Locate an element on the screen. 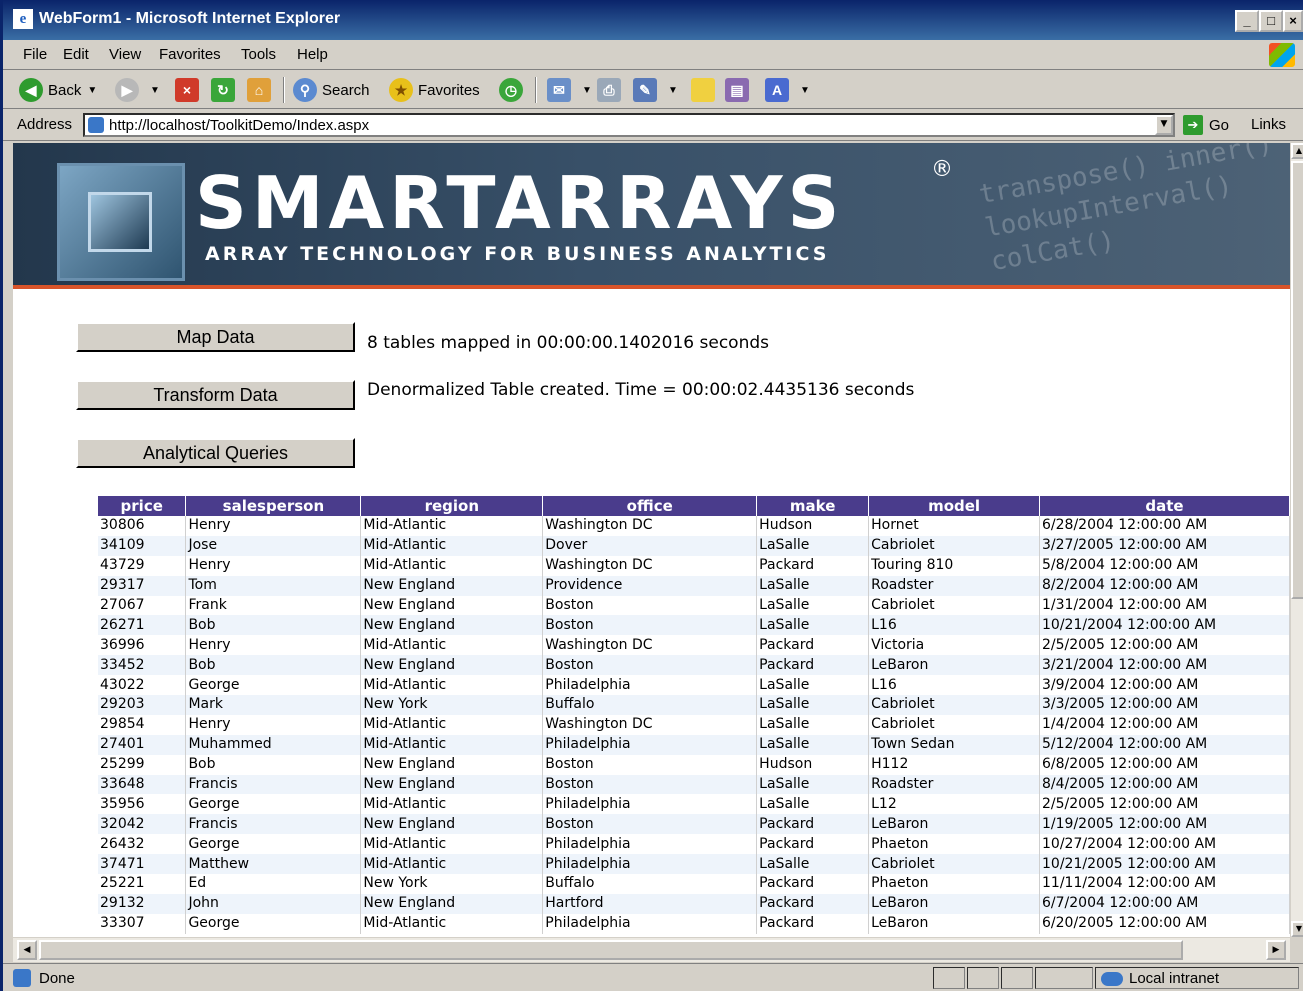 The image size is (1303, 991). cell-price: 36996 is located at coordinates (142, 645).